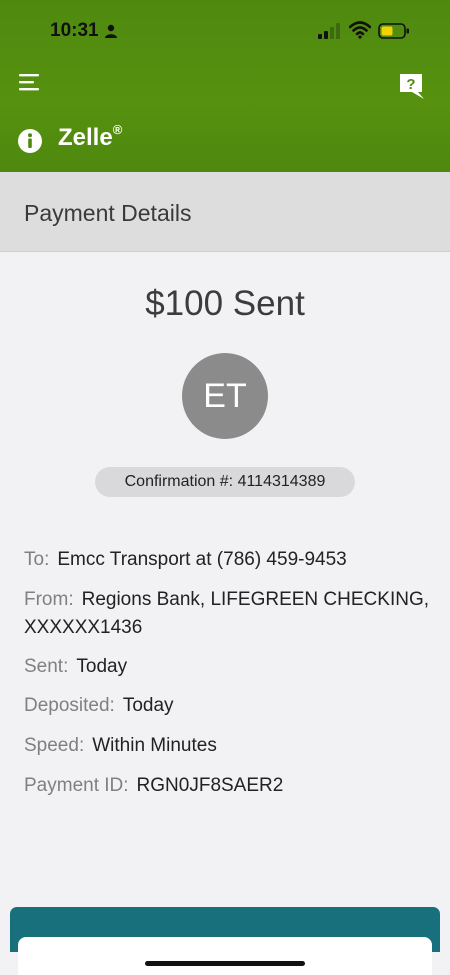  Describe the element at coordinates (49, 599) in the screenshot. I see `detail-label: From:` at that location.